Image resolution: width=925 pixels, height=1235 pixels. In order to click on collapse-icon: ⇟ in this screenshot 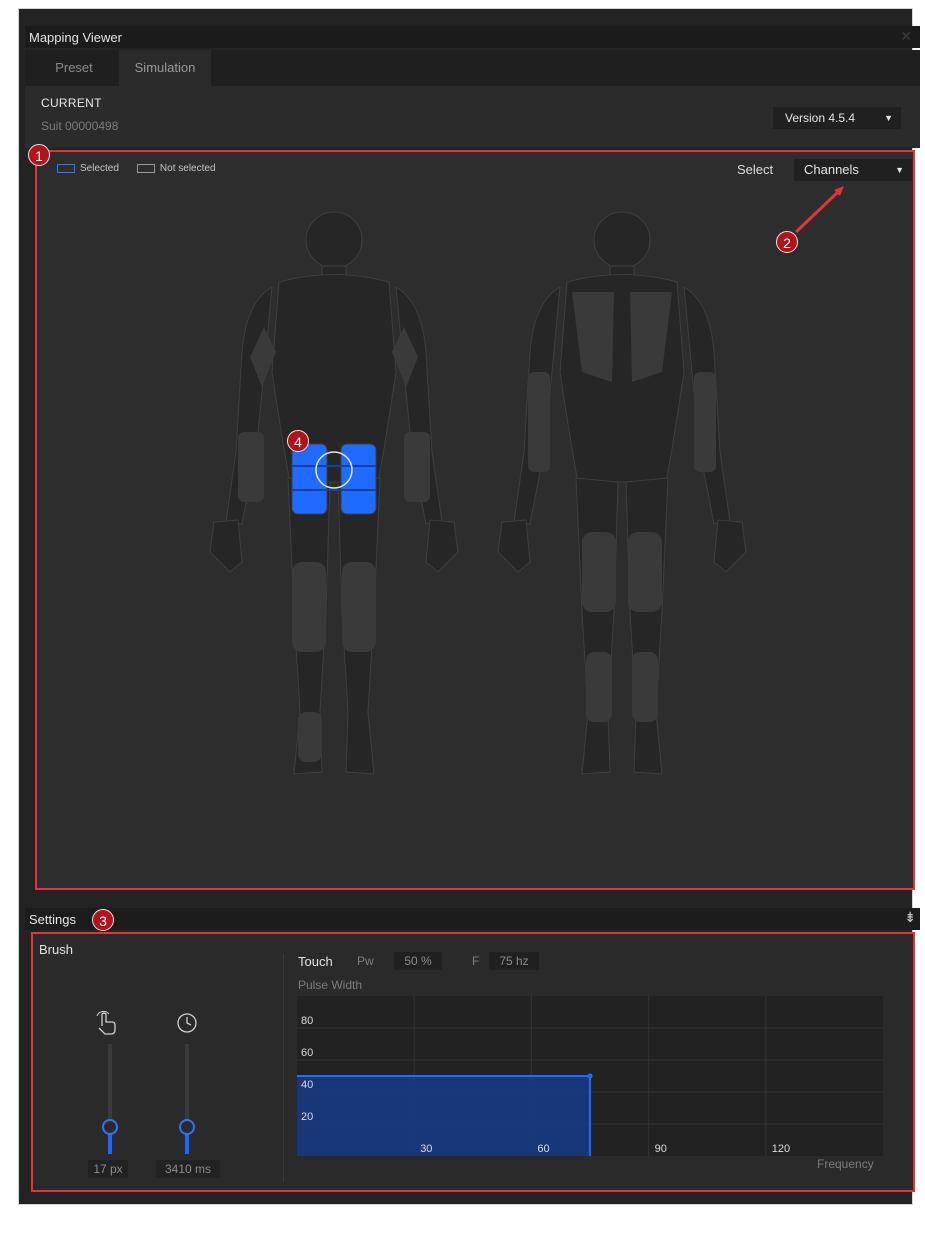, I will do `click(910, 917)`.